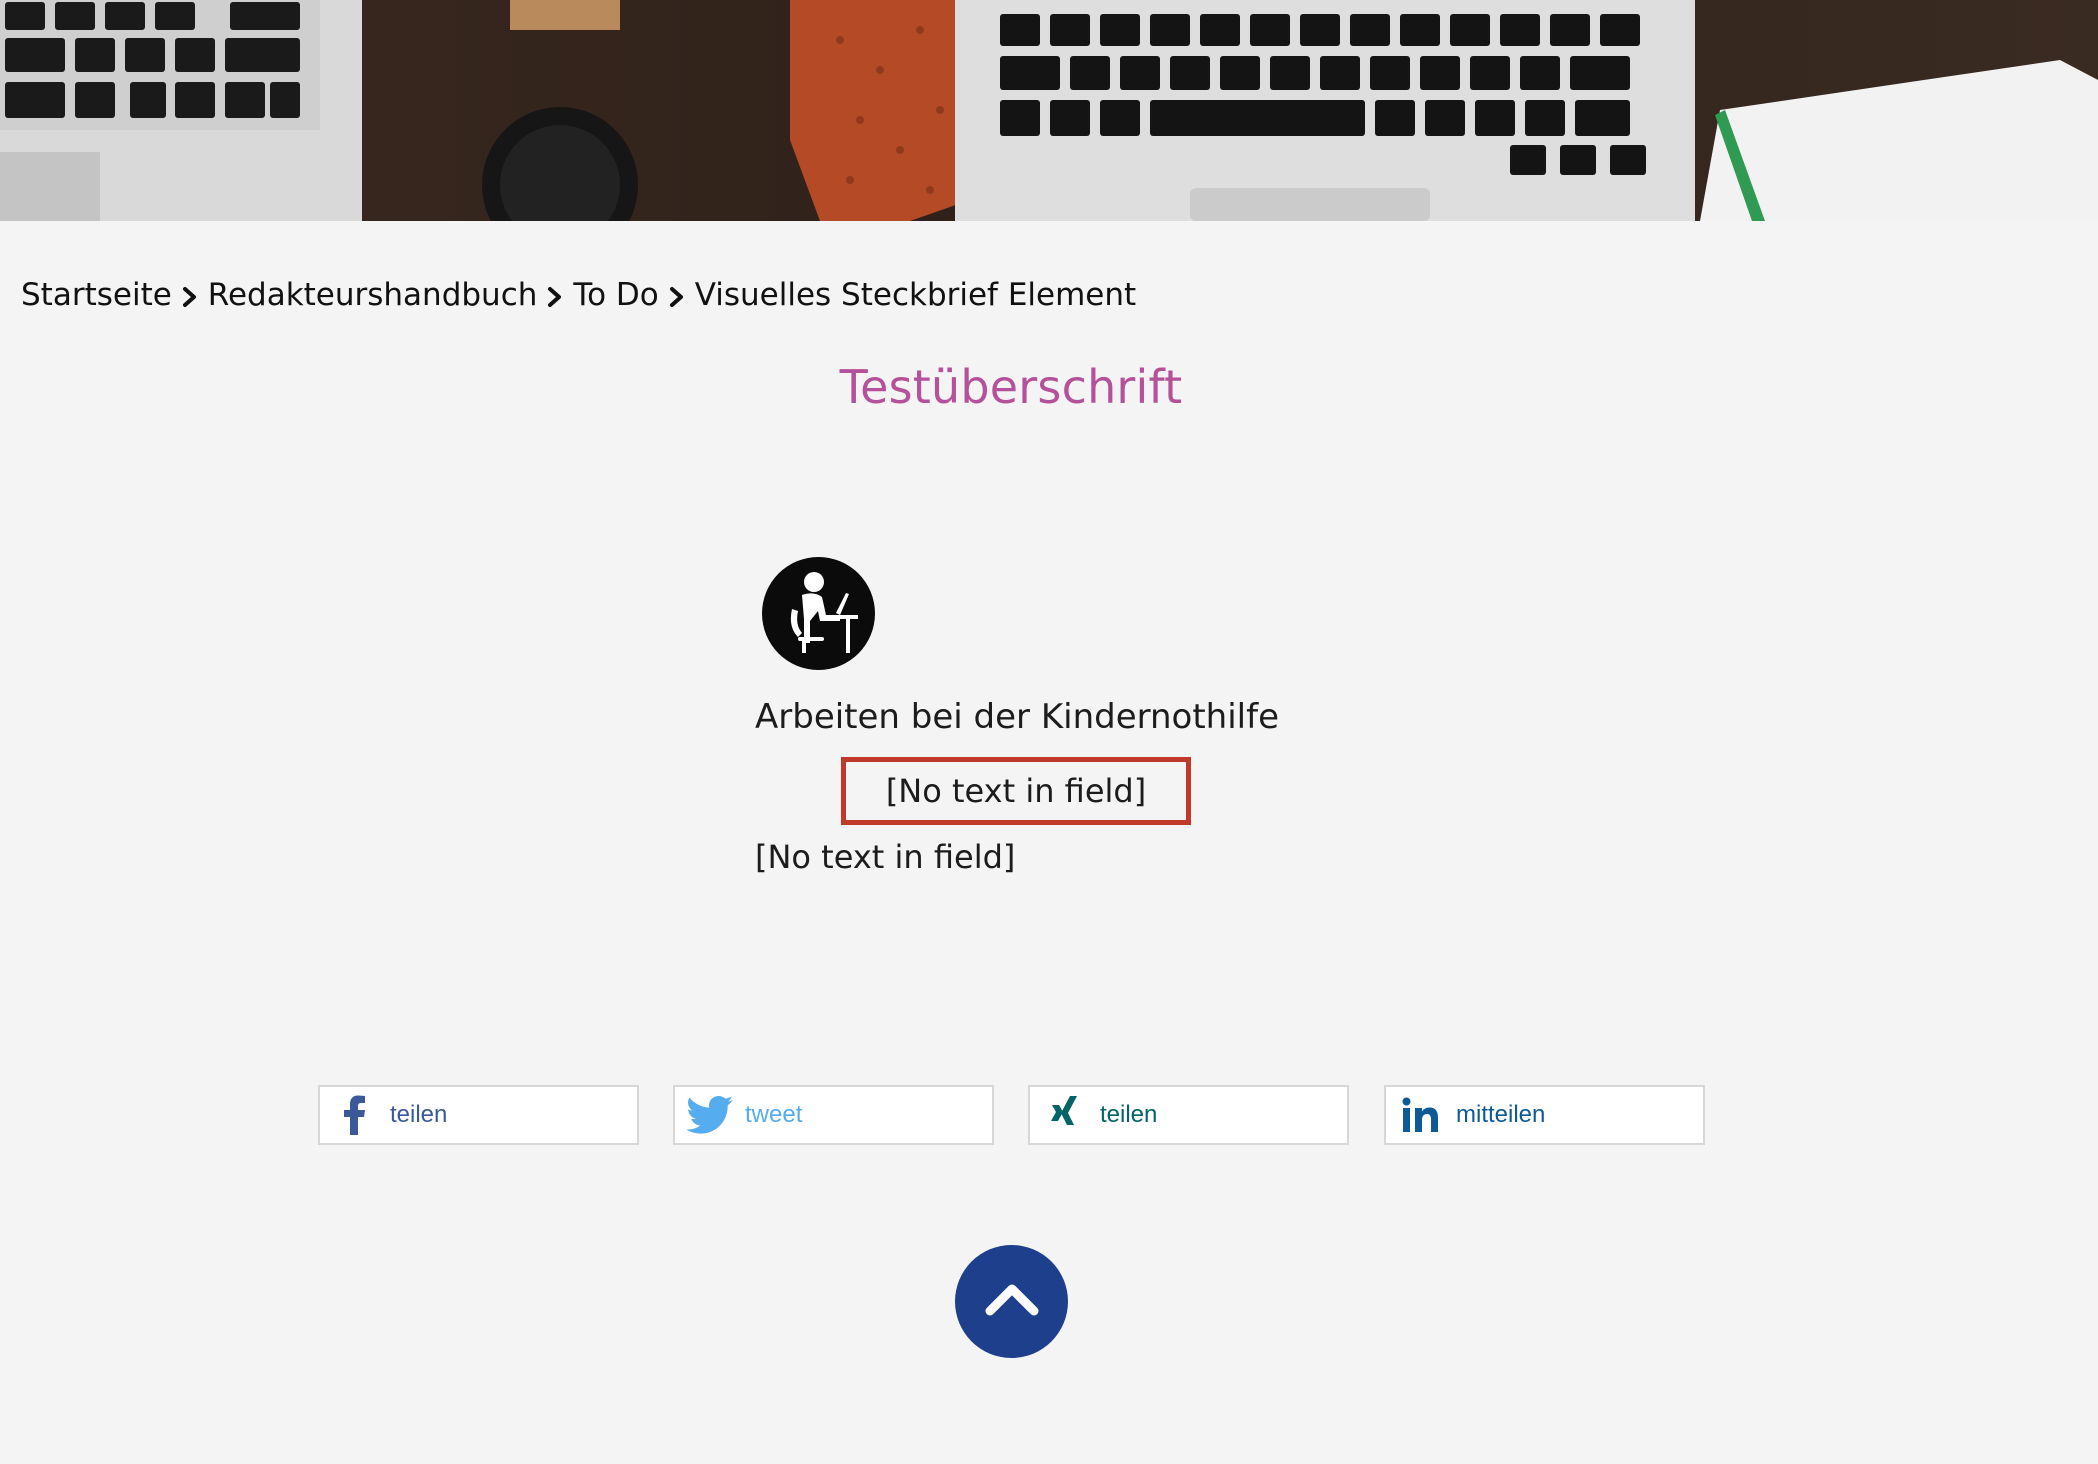 This screenshot has width=2098, height=1464. What do you see at coordinates (373, 295) in the screenshot?
I see `breadcrumb-item-redakteurshandbuch: Redakteurshandbuch` at bounding box center [373, 295].